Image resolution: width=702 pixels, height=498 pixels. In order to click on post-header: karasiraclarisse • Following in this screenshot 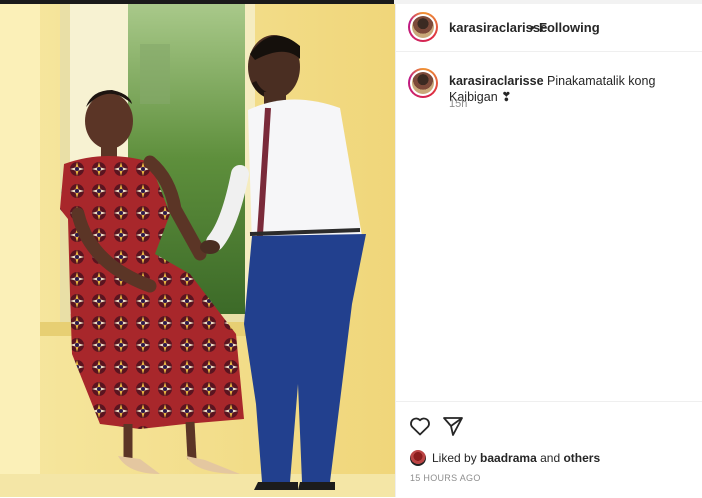, I will do `click(549, 28)`.